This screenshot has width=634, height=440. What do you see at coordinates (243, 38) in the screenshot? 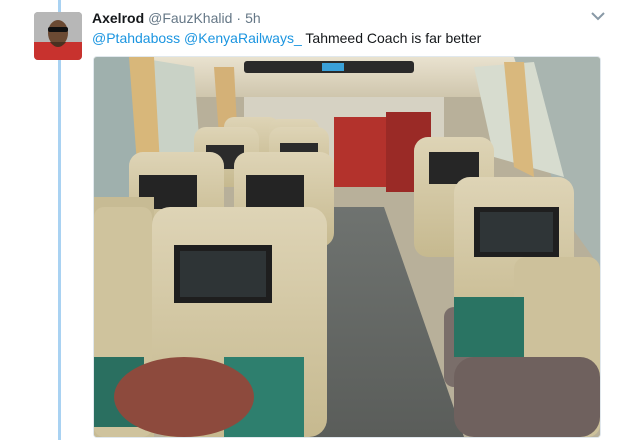
I see `mention-link-kenyarailways: @KenyaRailways_` at bounding box center [243, 38].